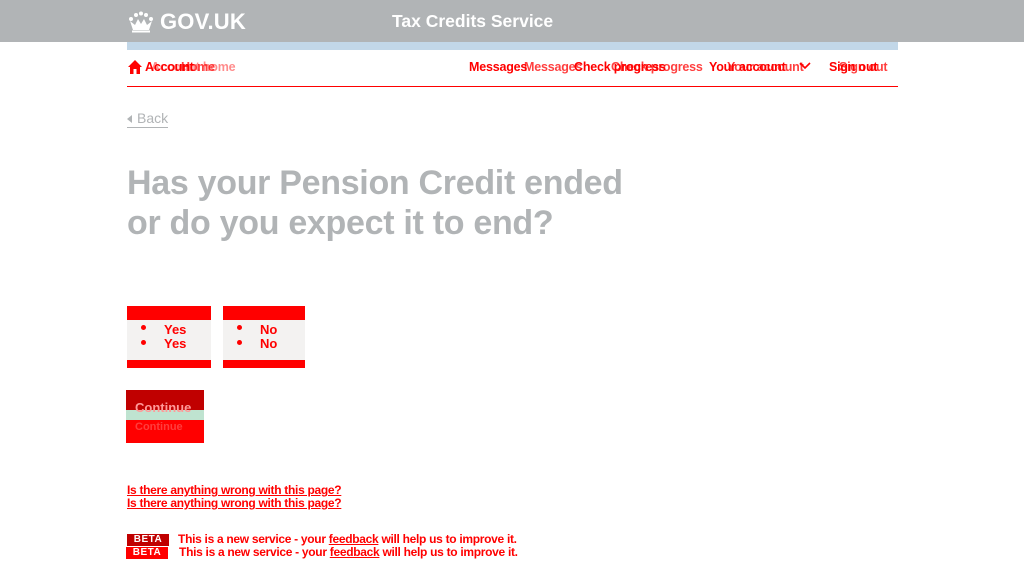 The width and height of the screenshot is (1024, 576). I want to click on nav-check-progress-overlap: Check progress, so click(657, 67).